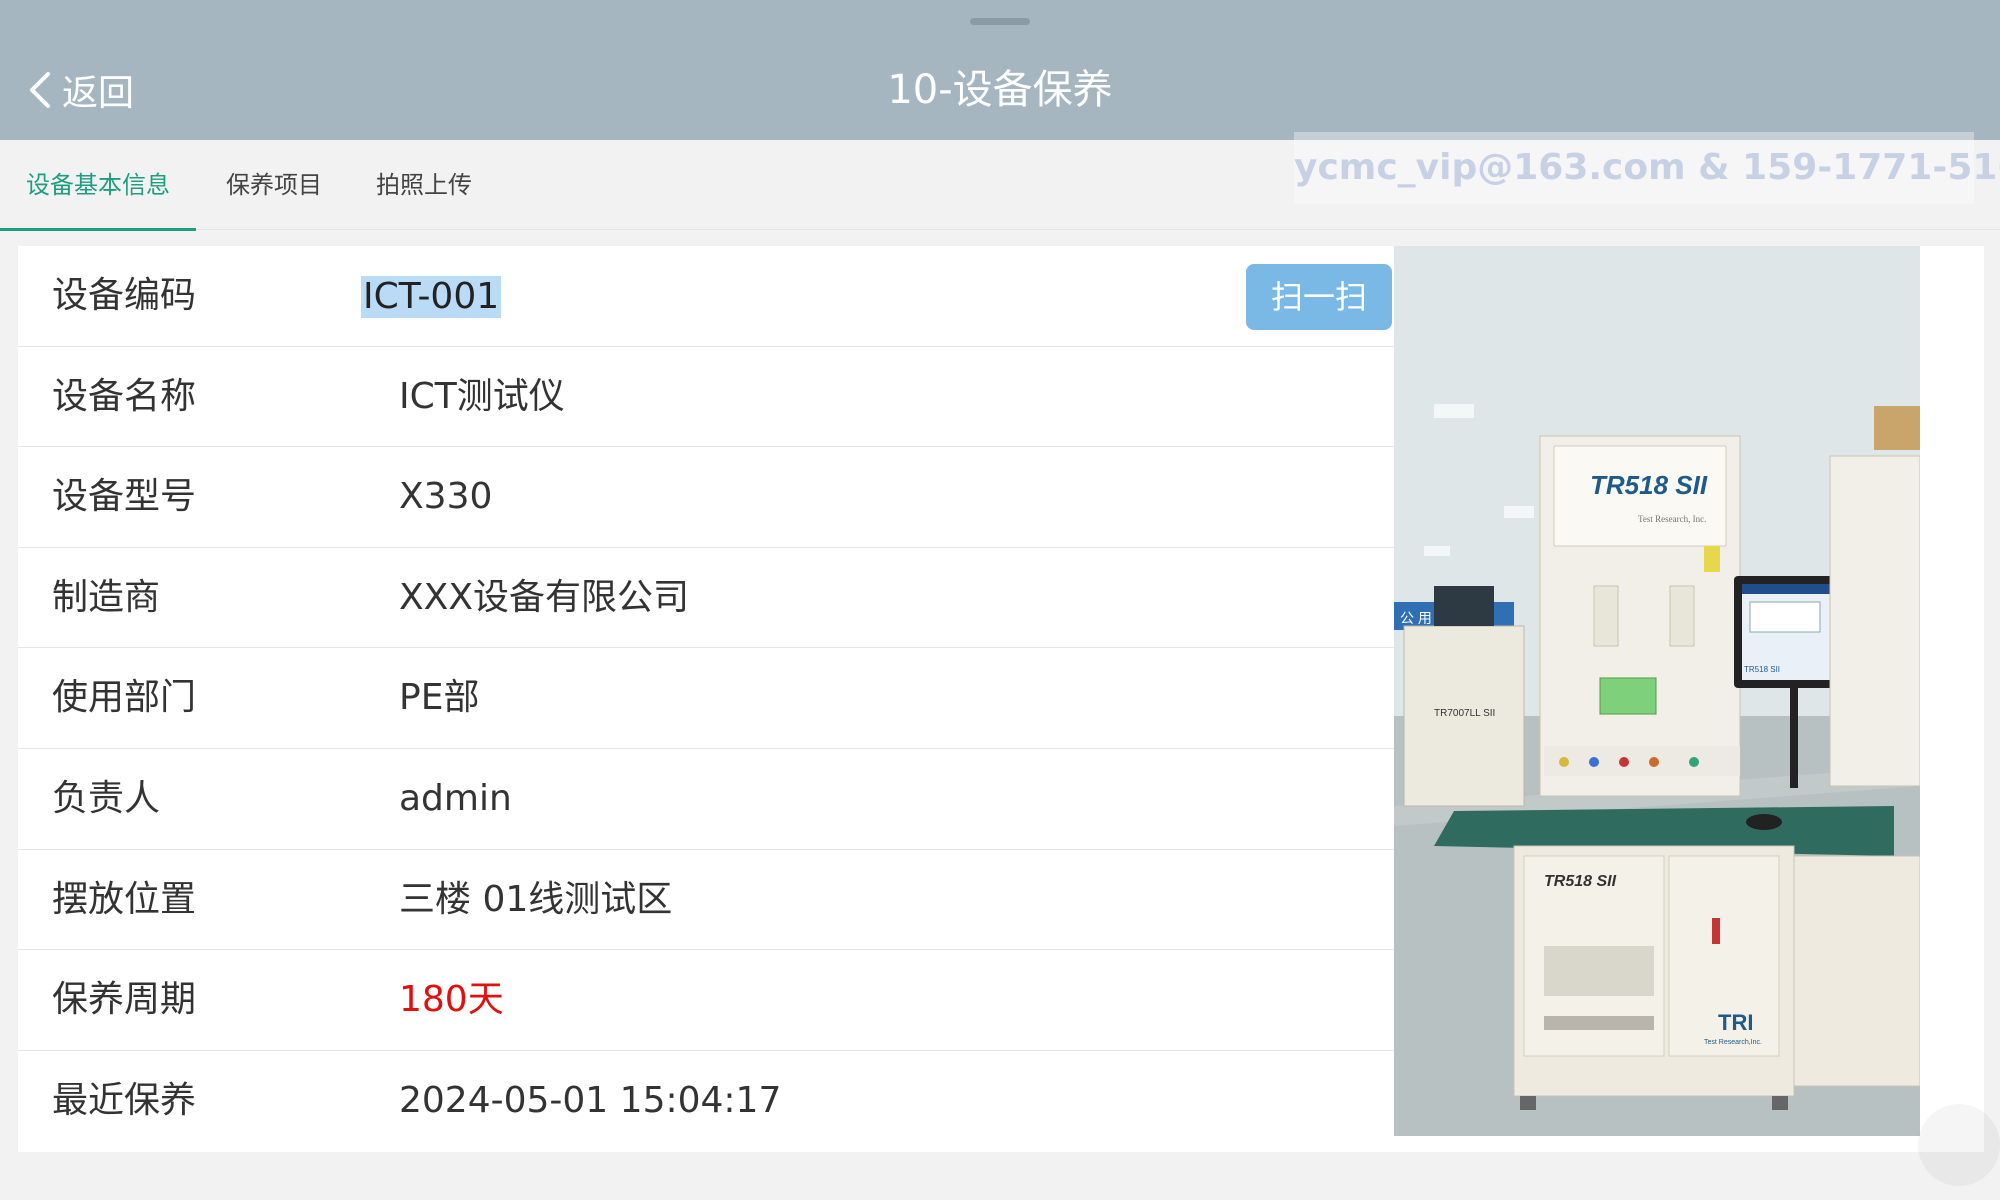 The height and width of the screenshot is (1200, 2000). What do you see at coordinates (431, 297) in the screenshot?
I see `equipment-code-field: ICT-001` at bounding box center [431, 297].